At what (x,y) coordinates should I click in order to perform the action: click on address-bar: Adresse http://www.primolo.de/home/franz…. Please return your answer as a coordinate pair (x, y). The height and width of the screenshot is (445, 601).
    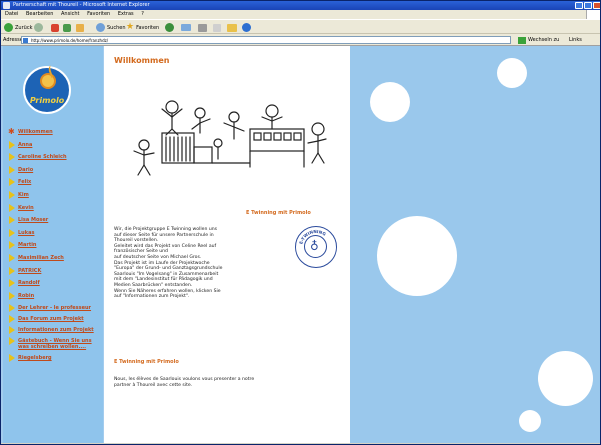
    Looking at the image, I should click on (300, 40).